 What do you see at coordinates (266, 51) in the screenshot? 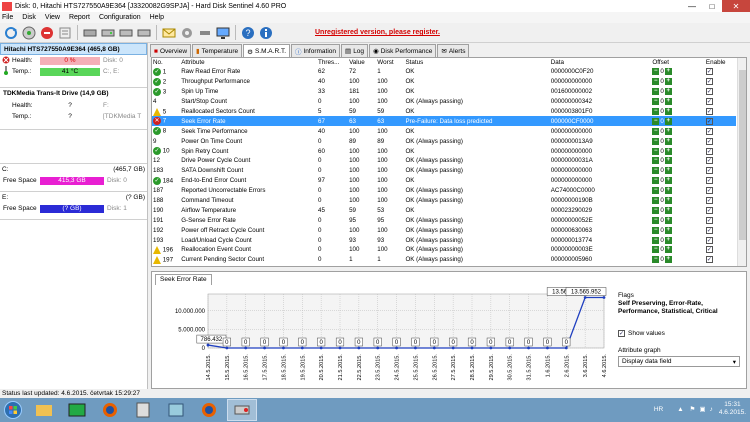
I see `tab-smart: ⚙ S.M.A.R.T.` at bounding box center [266, 51].